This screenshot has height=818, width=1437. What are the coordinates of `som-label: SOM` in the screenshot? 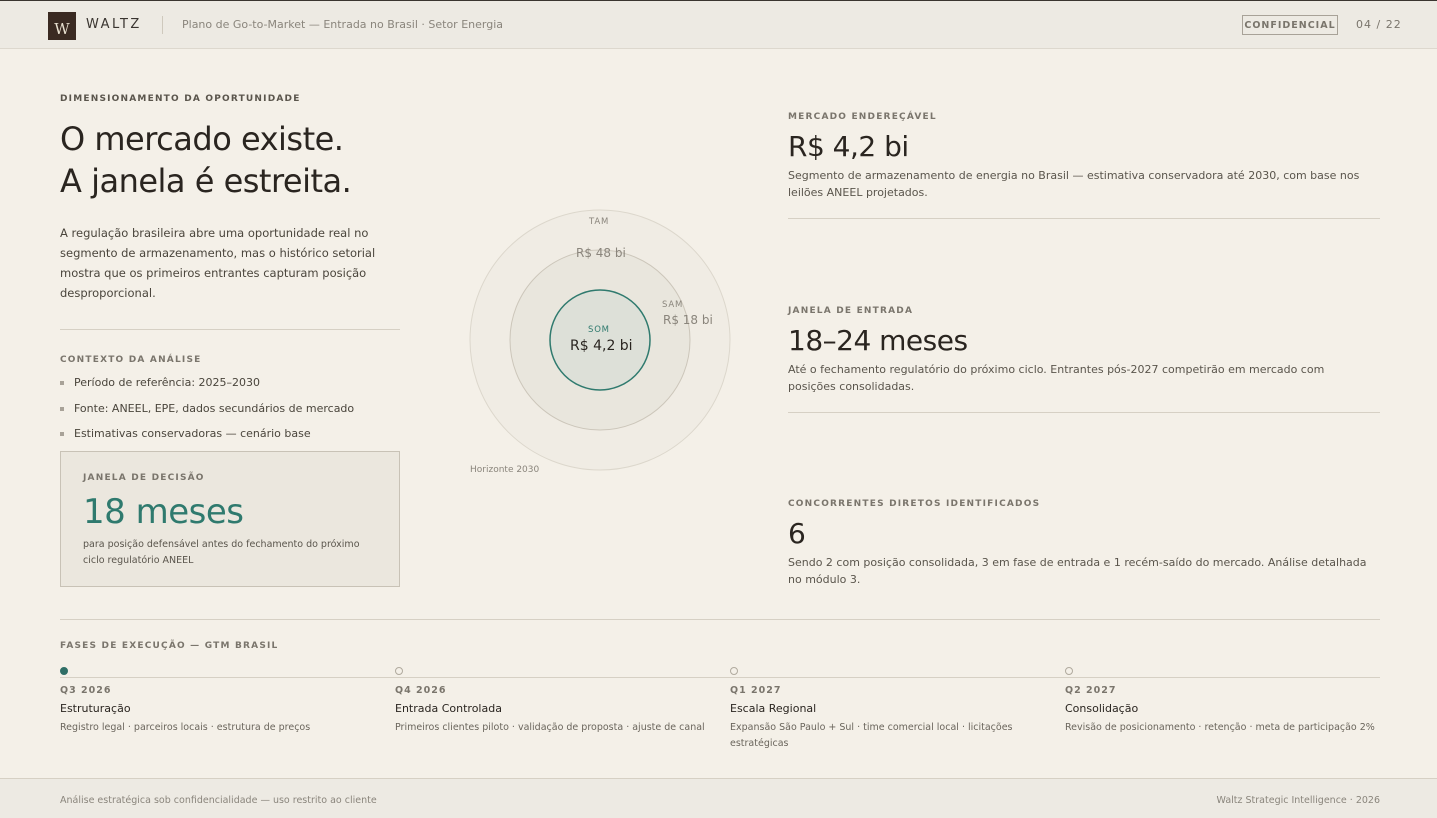 It's located at (599, 330).